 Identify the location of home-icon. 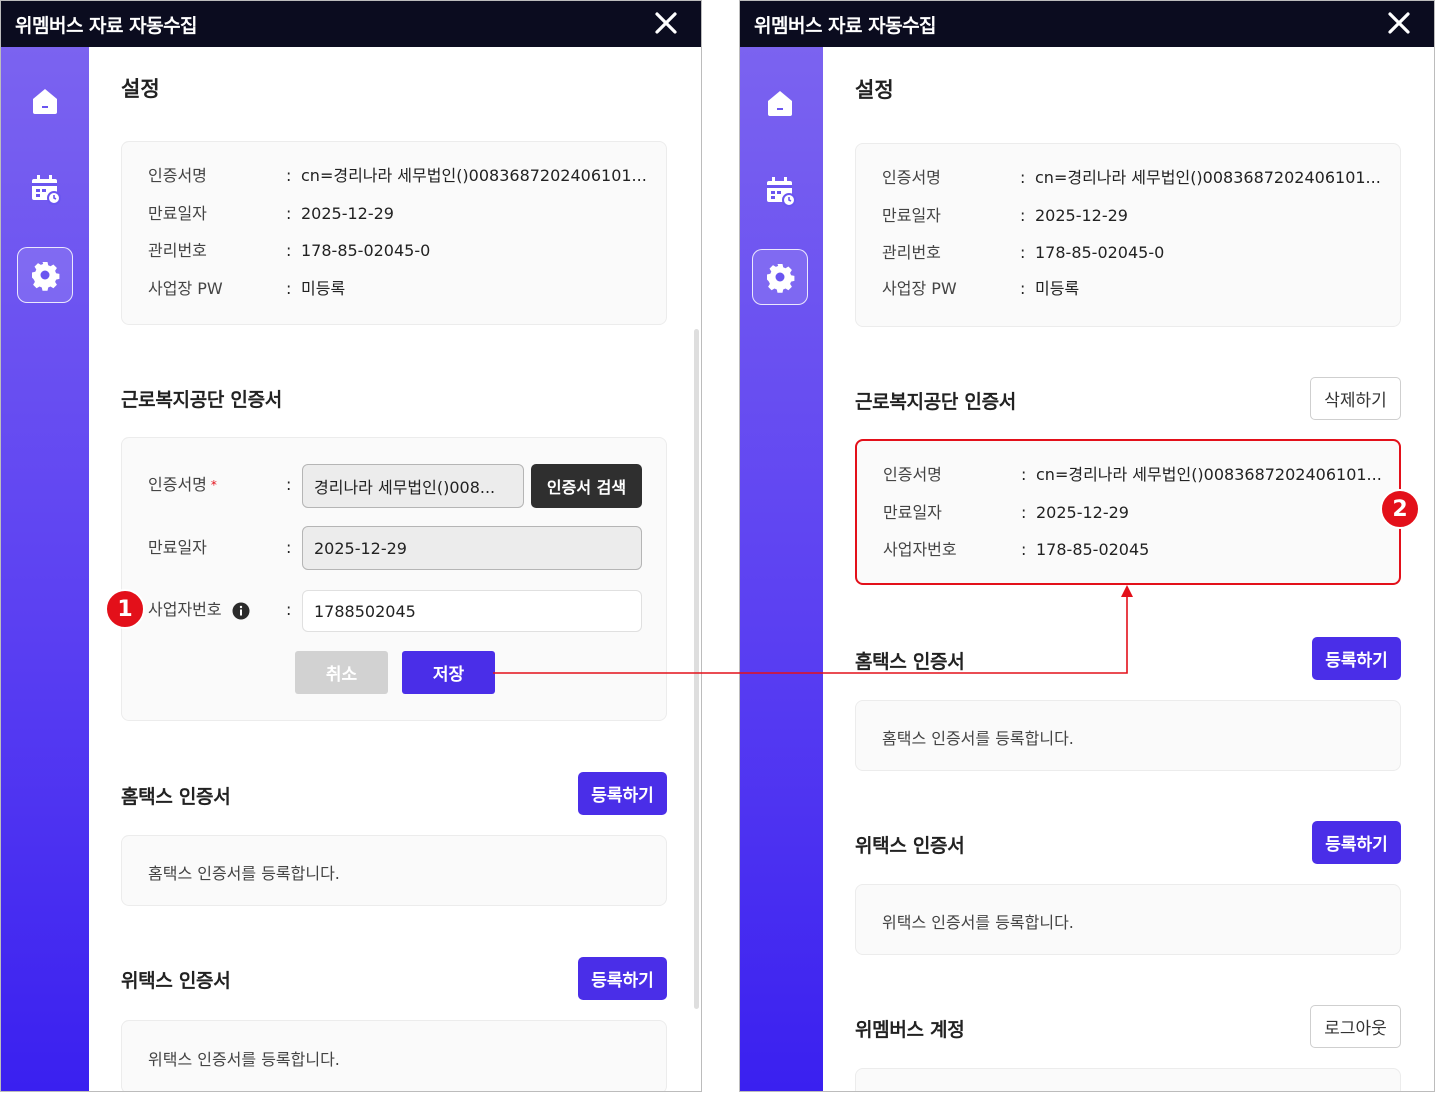
(780, 103).